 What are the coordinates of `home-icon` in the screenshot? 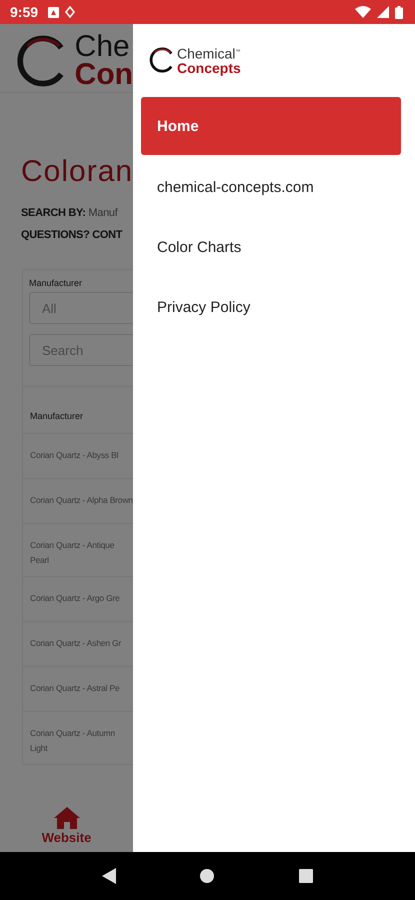 It's located at (66, 818).